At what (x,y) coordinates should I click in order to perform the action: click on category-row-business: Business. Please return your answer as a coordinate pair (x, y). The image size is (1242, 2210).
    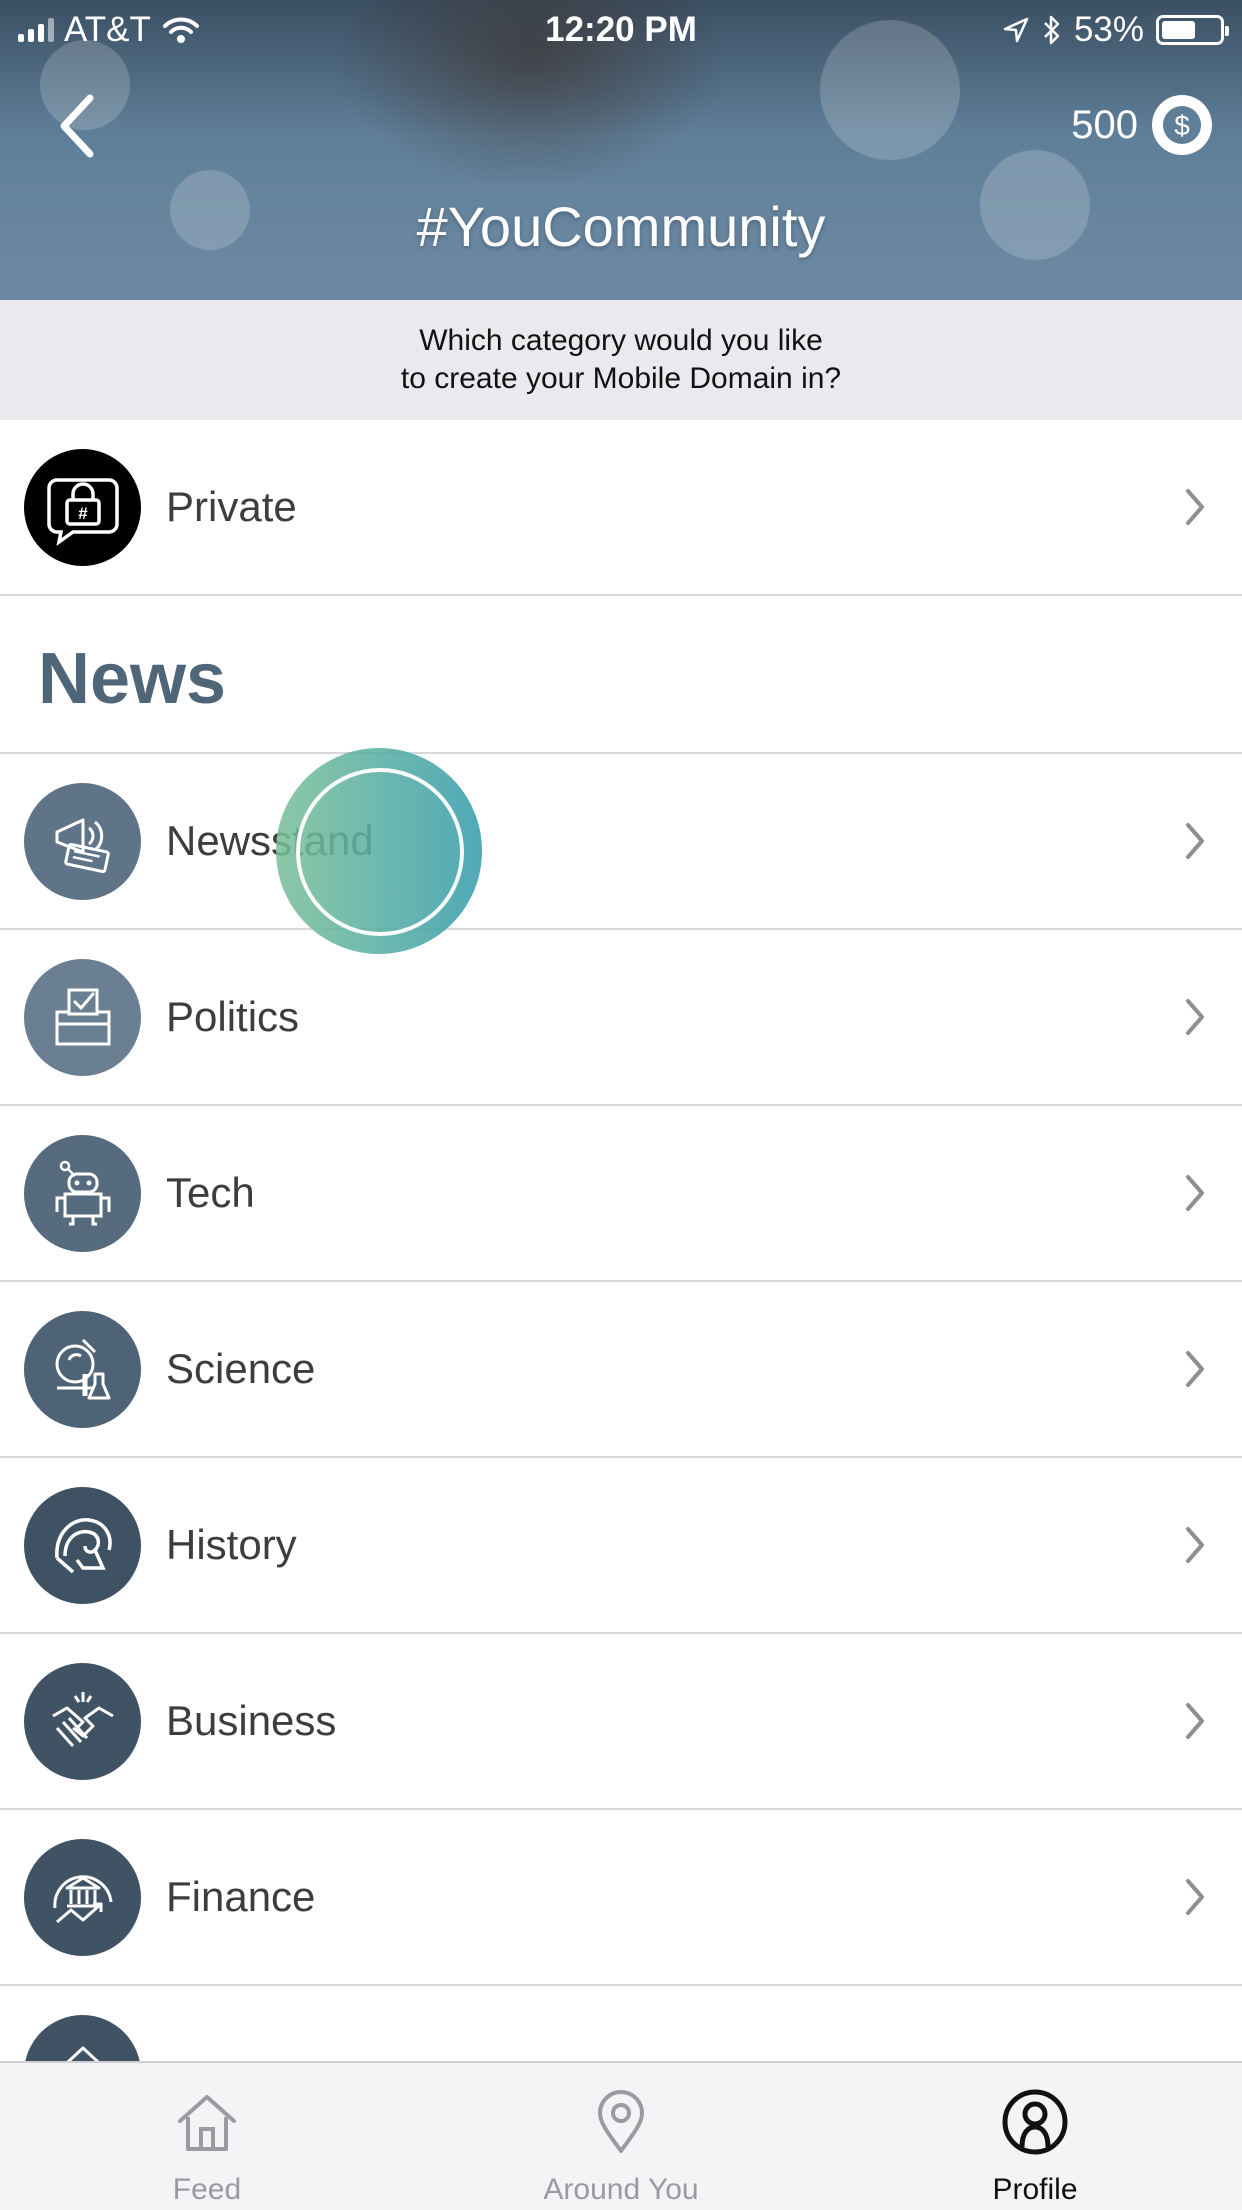
    Looking at the image, I should click on (621, 1722).